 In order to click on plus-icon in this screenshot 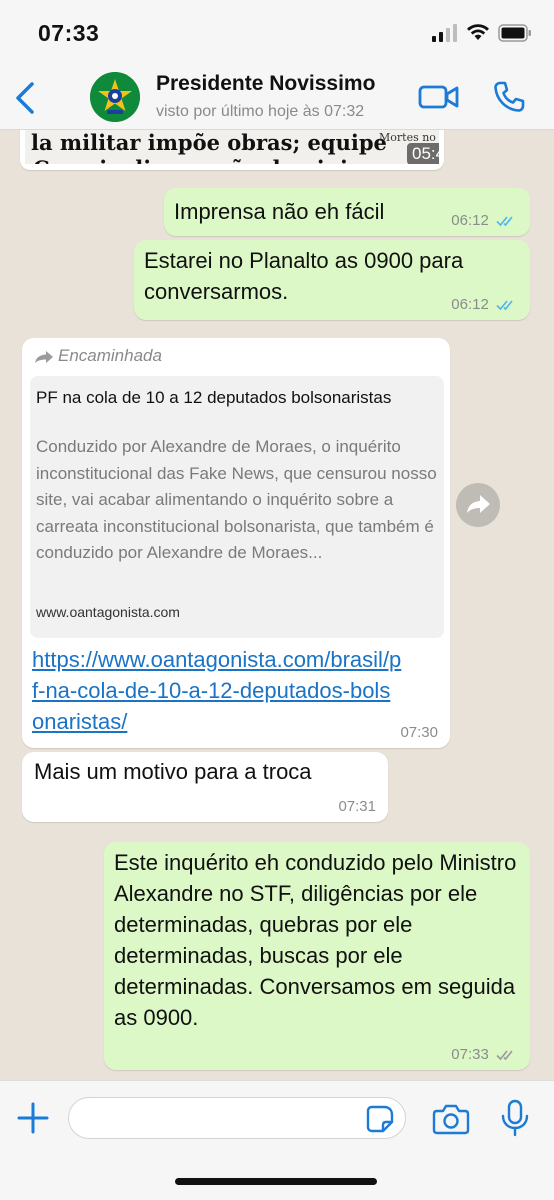, I will do `click(33, 1118)`.